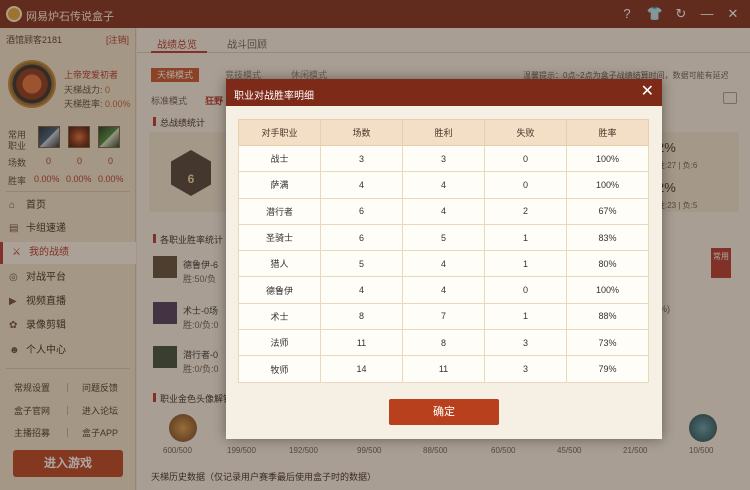  Describe the element at coordinates (361, 369) in the screenshot. I see `cell-games: 14` at that location.